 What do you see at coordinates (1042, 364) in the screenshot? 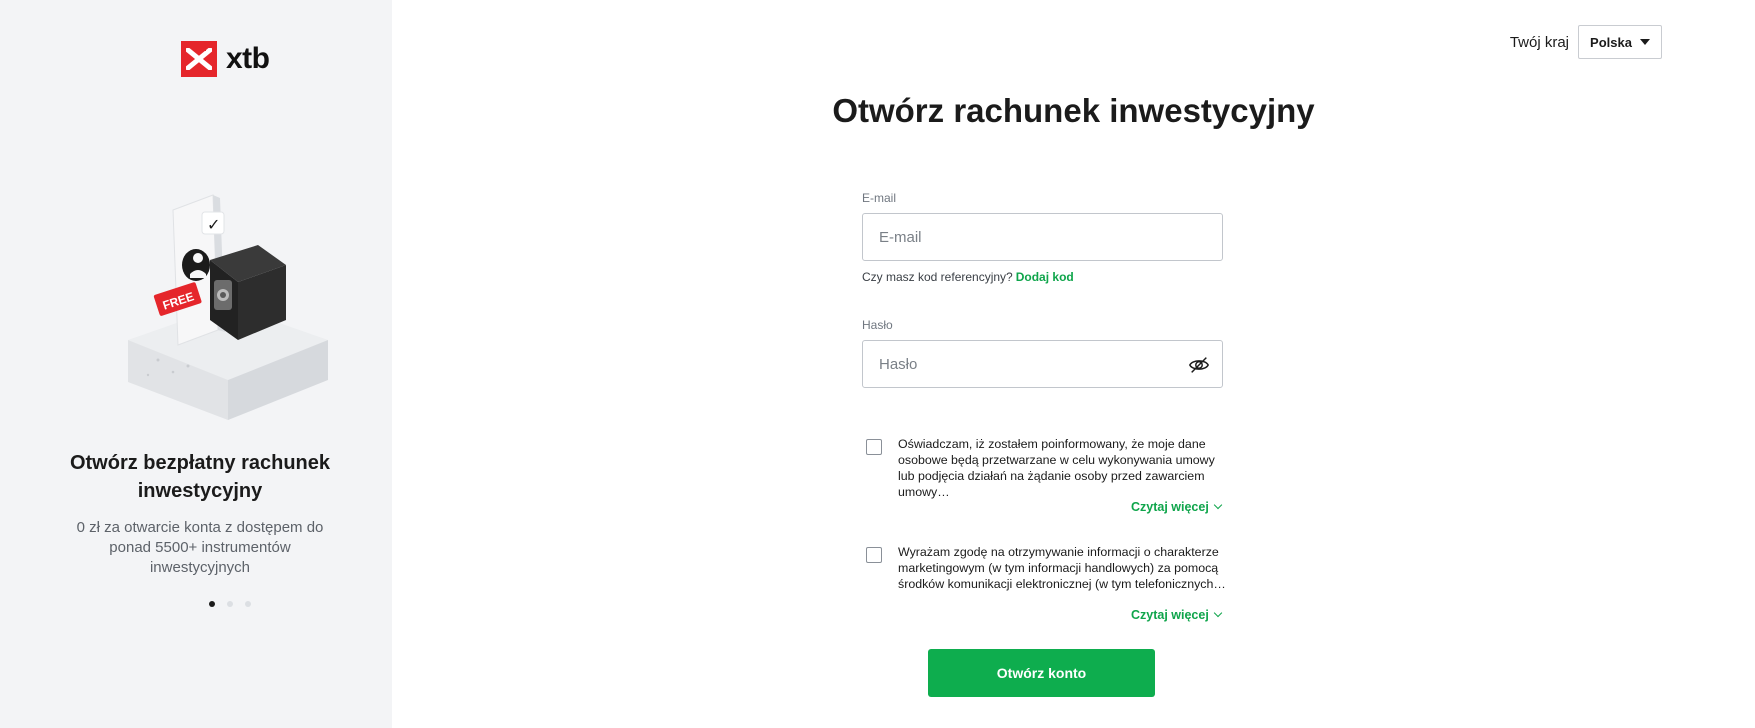
I see `password-input: Hasło` at bounding box center [1042, 364].